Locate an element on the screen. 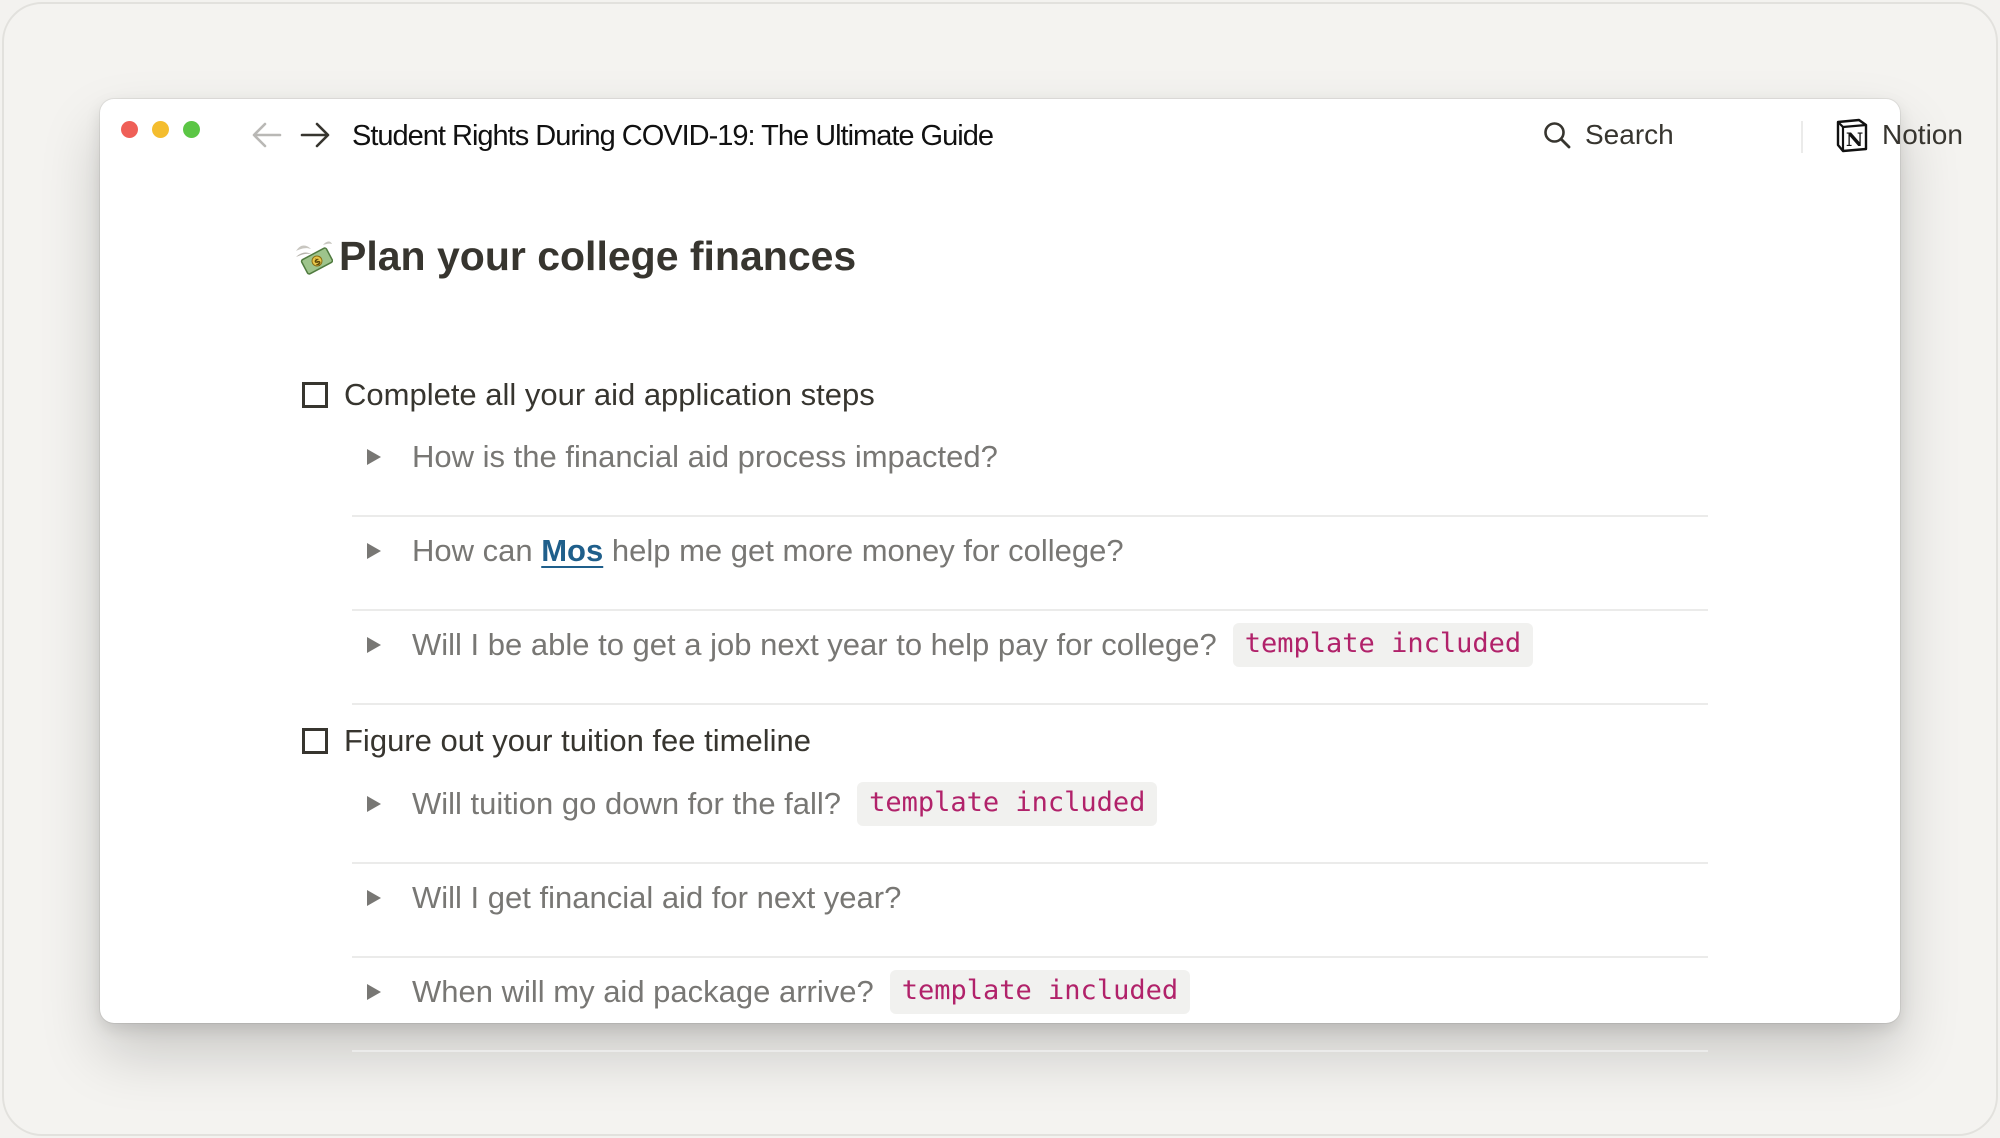  todo-label: Figure out your tuition fee timeline is located at coordinates (577, 740).